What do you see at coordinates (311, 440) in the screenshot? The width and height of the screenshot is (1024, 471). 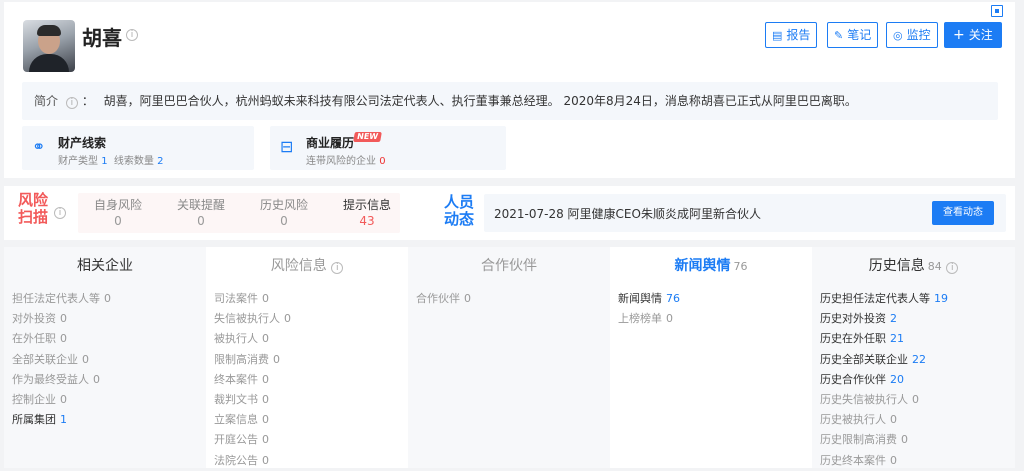 I see `list-item: 开庭公告 0` at bounding box center [311, 440].